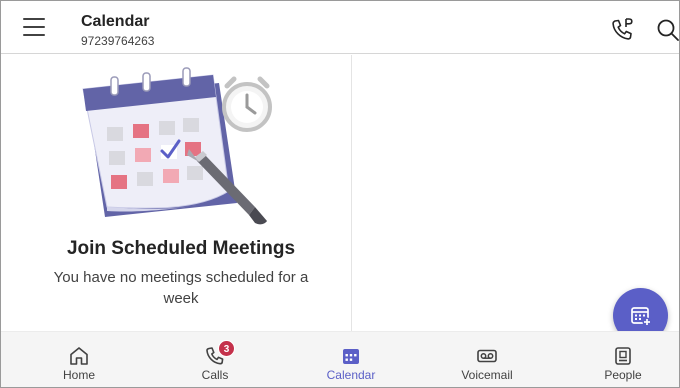 The width and height of the screenshot is (680, 388). What do you see at coordinates (226, 348) in the screenshot?
I see `calls-badge: 3` at bounding box center [226, 348].